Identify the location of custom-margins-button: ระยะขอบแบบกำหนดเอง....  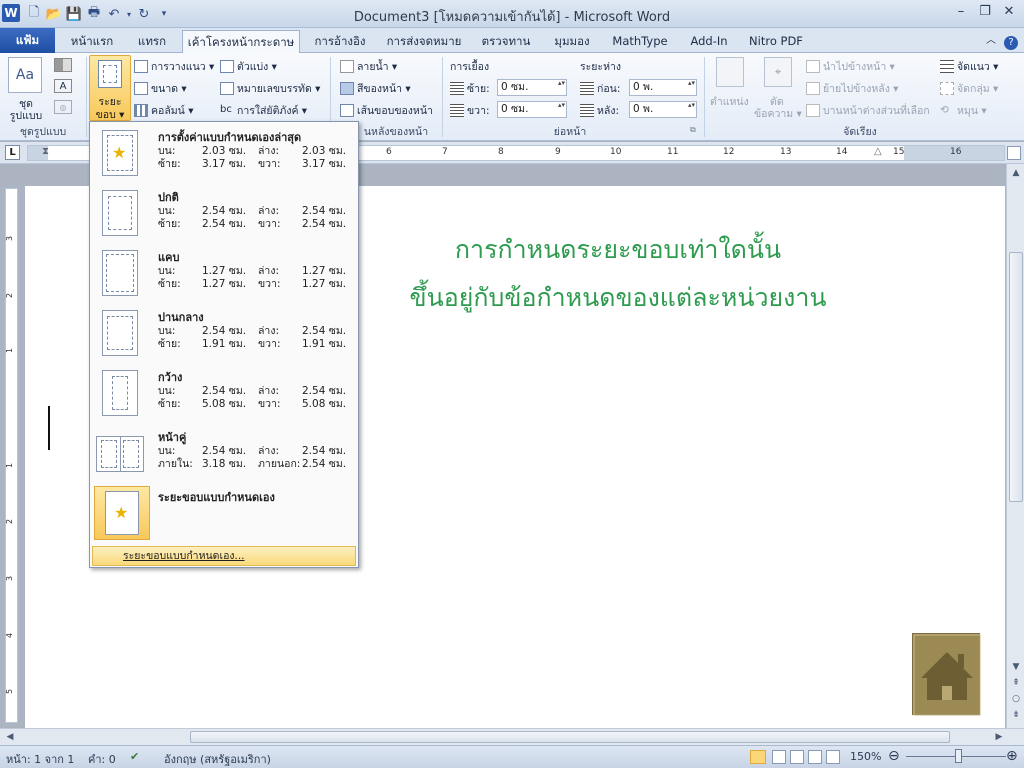
(224, 556).